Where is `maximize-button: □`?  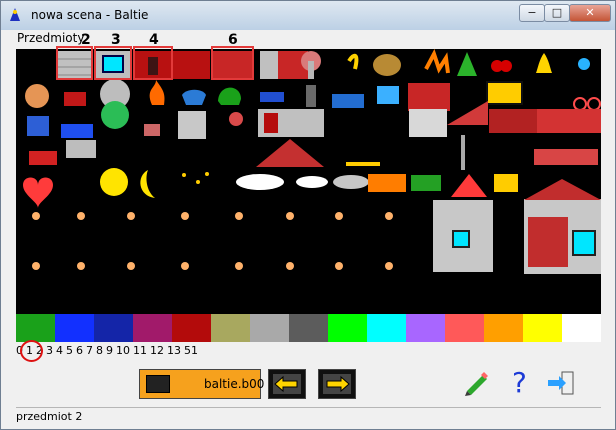
maximize-button: □ is located at coordinates (557, 13).